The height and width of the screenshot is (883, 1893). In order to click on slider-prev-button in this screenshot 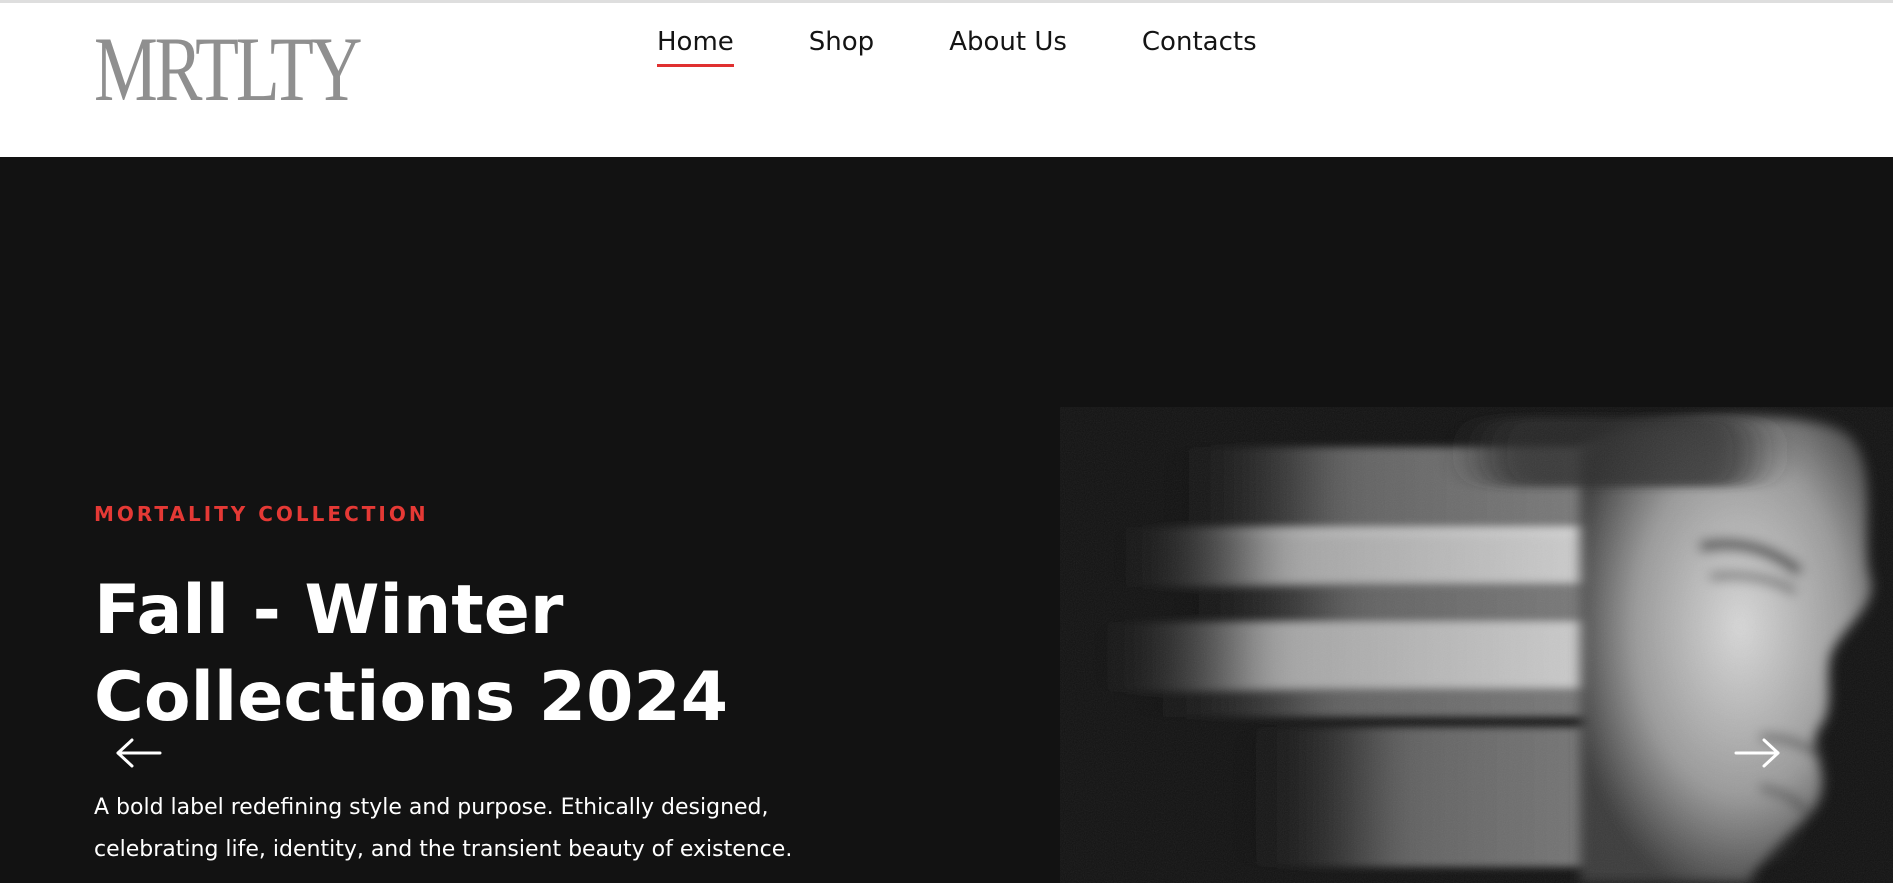, I will do `click(139, 753)`.